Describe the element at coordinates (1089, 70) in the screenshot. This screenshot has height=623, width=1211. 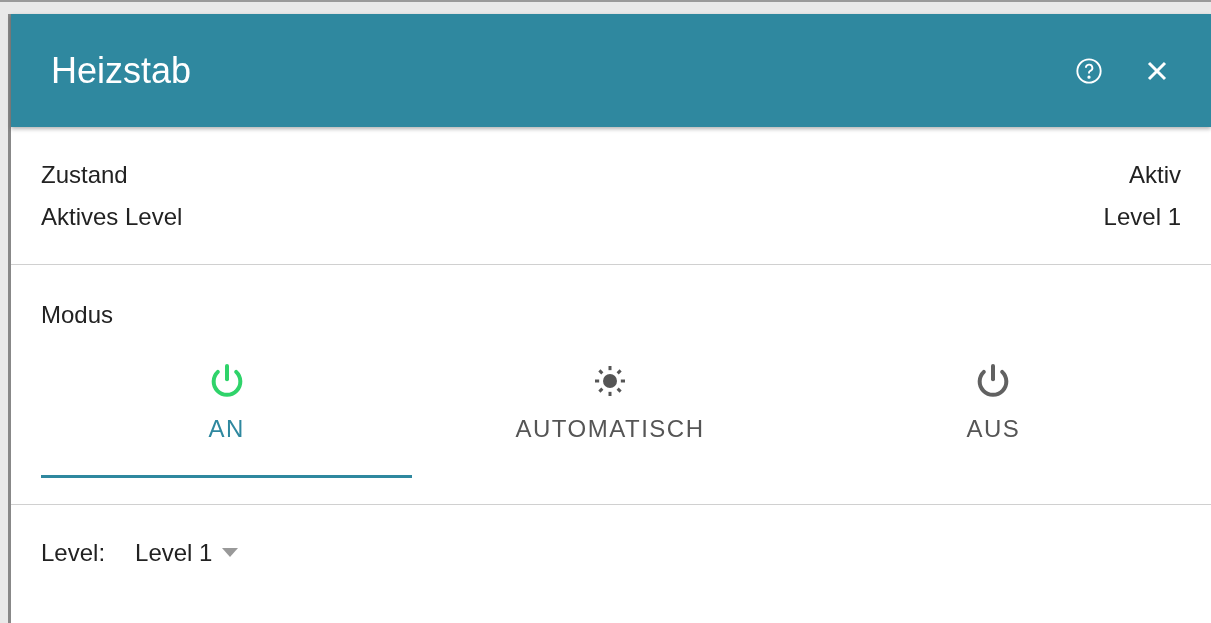
I see `help-icon` at that location.